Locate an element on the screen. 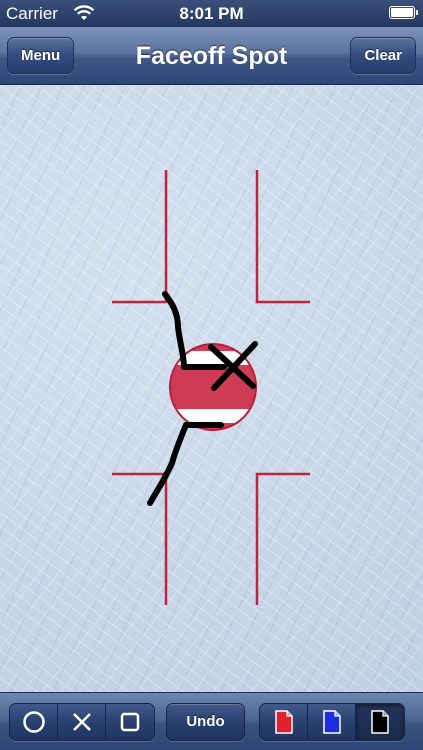 This screenshot has width=423, height=750. square-tool-button is located at coordinates (130, 722).